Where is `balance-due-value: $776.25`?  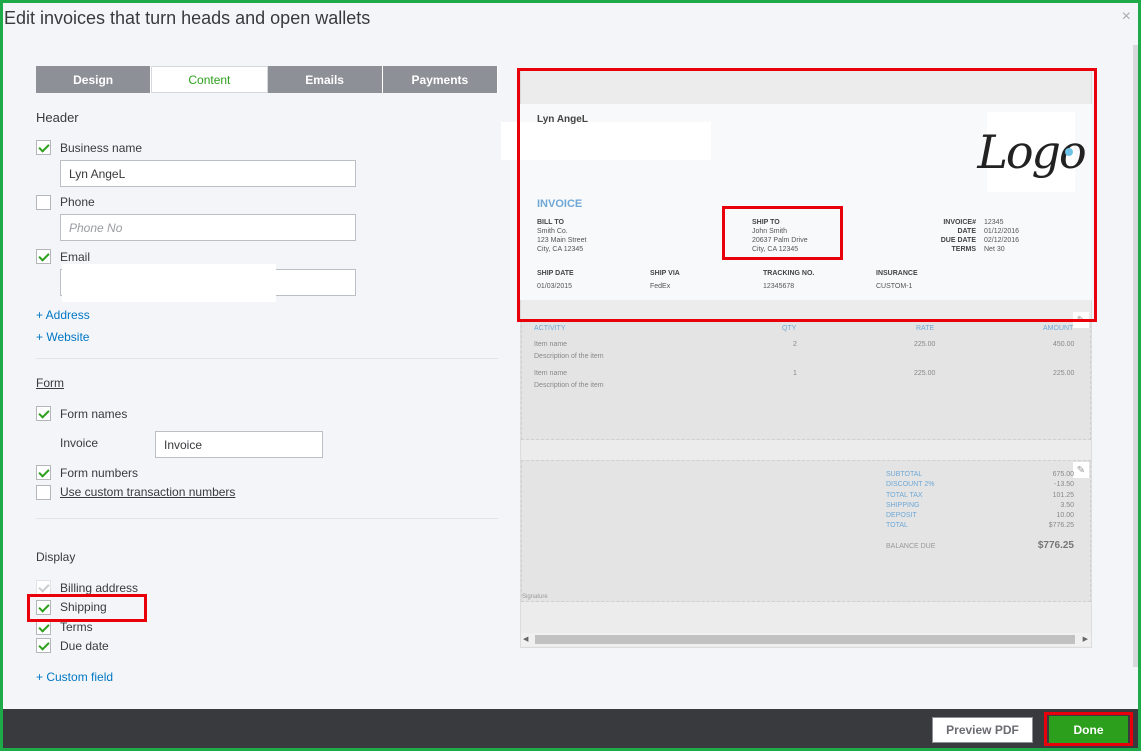
balance-due-value: $776.25 is located at coordinates (1055, 545).